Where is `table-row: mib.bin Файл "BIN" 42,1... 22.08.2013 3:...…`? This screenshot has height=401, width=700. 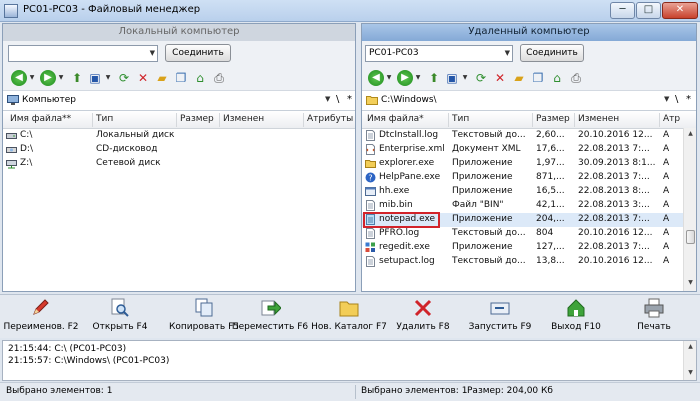
table-row: mib.bin Файл "BIN" 42,1... 22.08.2013 3:...… is located at coordinates (529, 206).